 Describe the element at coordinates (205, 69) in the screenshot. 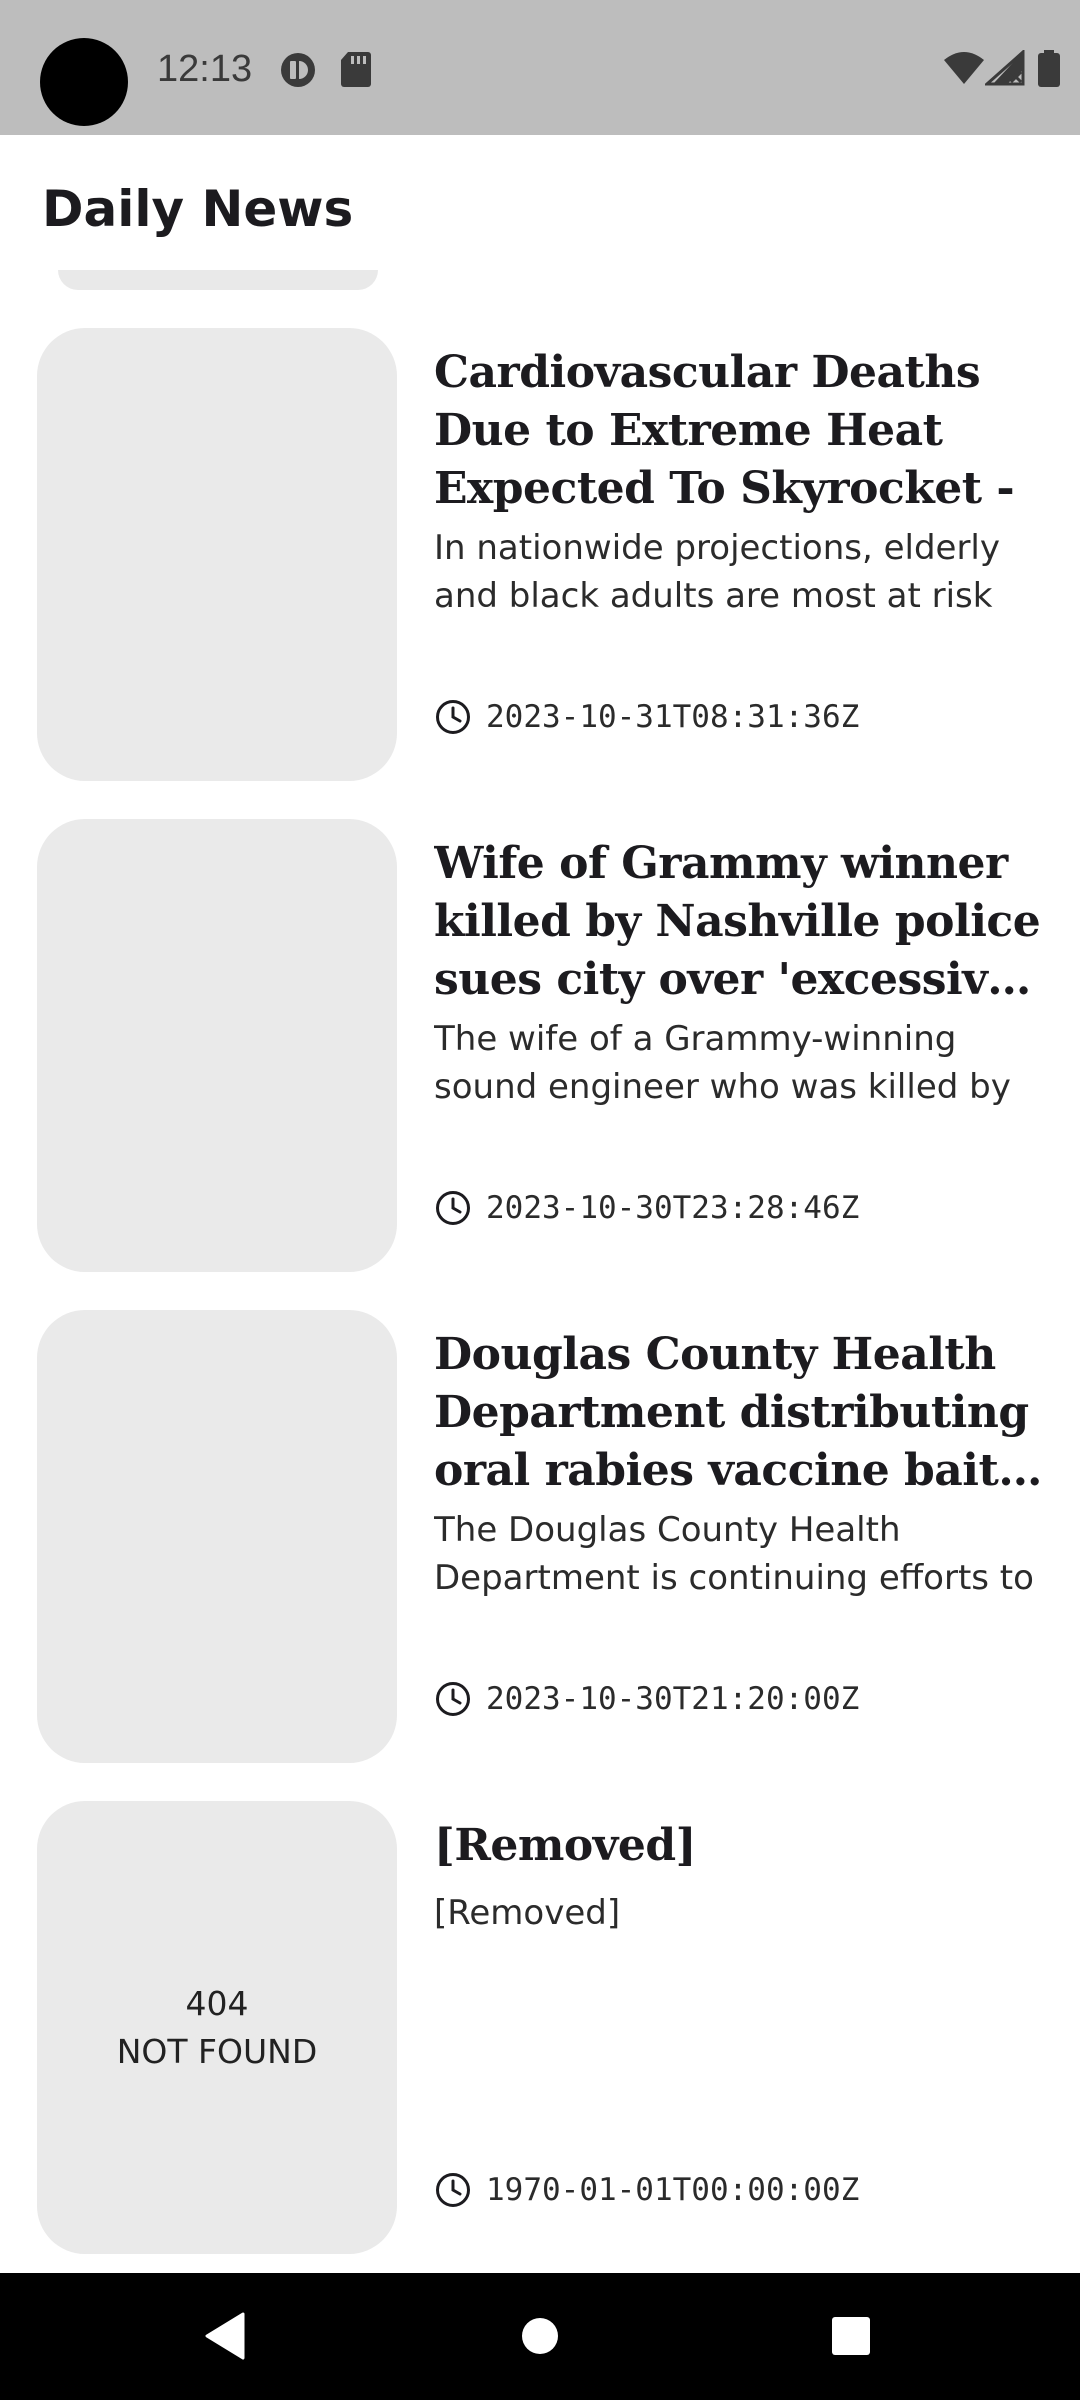

I see `status-time: 12:13` at that location.